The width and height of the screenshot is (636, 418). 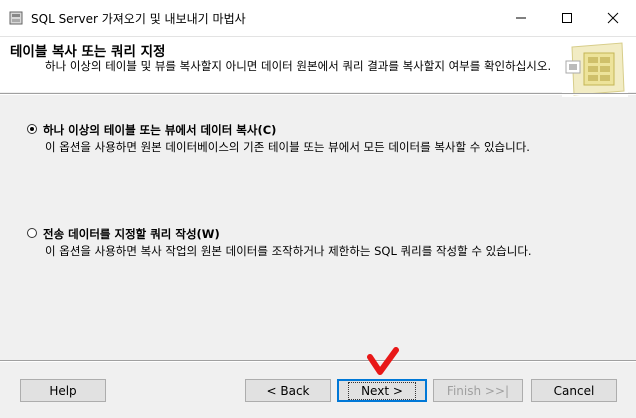 I want to click on header-divider, so click(x=318, y=94).